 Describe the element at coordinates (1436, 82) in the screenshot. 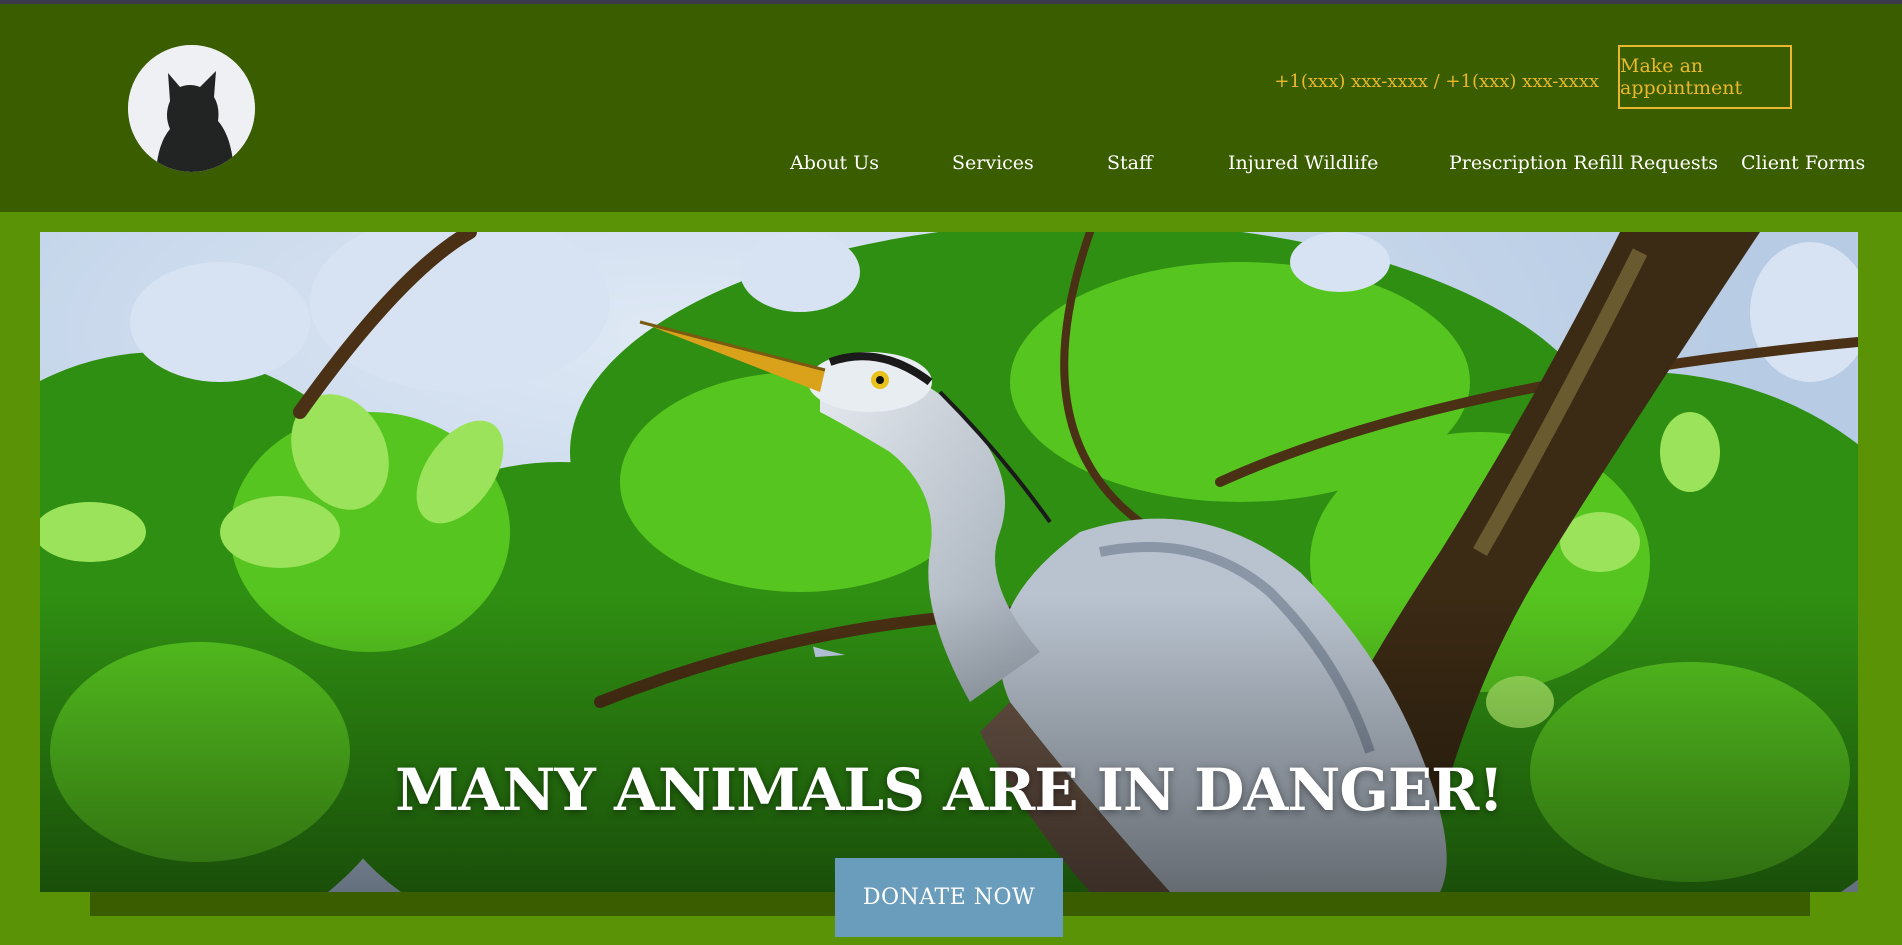

I see `phone-numbers: +1(xxx) xxx-xxxx / +1(xxx) xxx-xxxx` at that location.